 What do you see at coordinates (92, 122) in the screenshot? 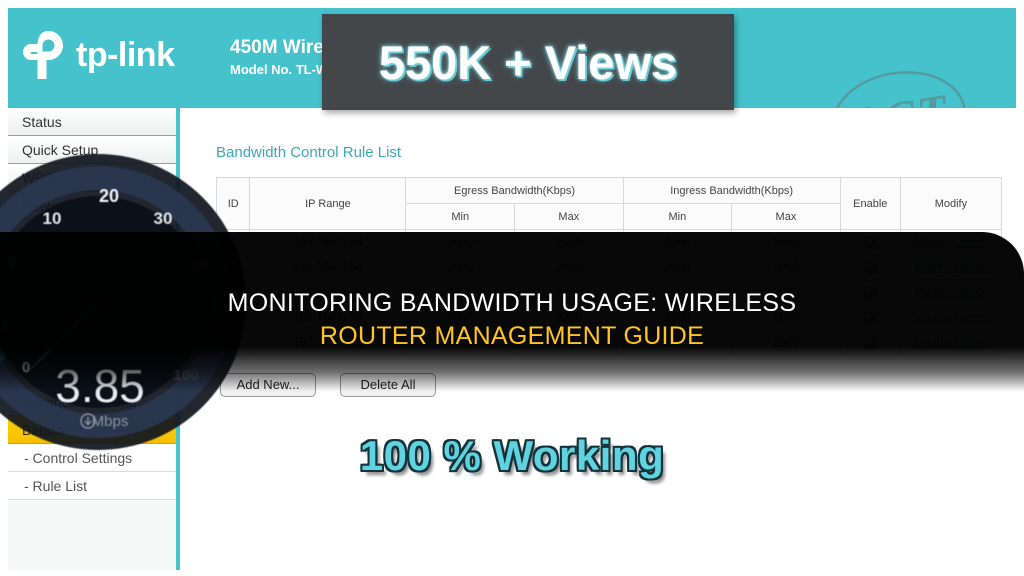
I see `sidebar-item-status: Status` at bounding box center [92, 122].